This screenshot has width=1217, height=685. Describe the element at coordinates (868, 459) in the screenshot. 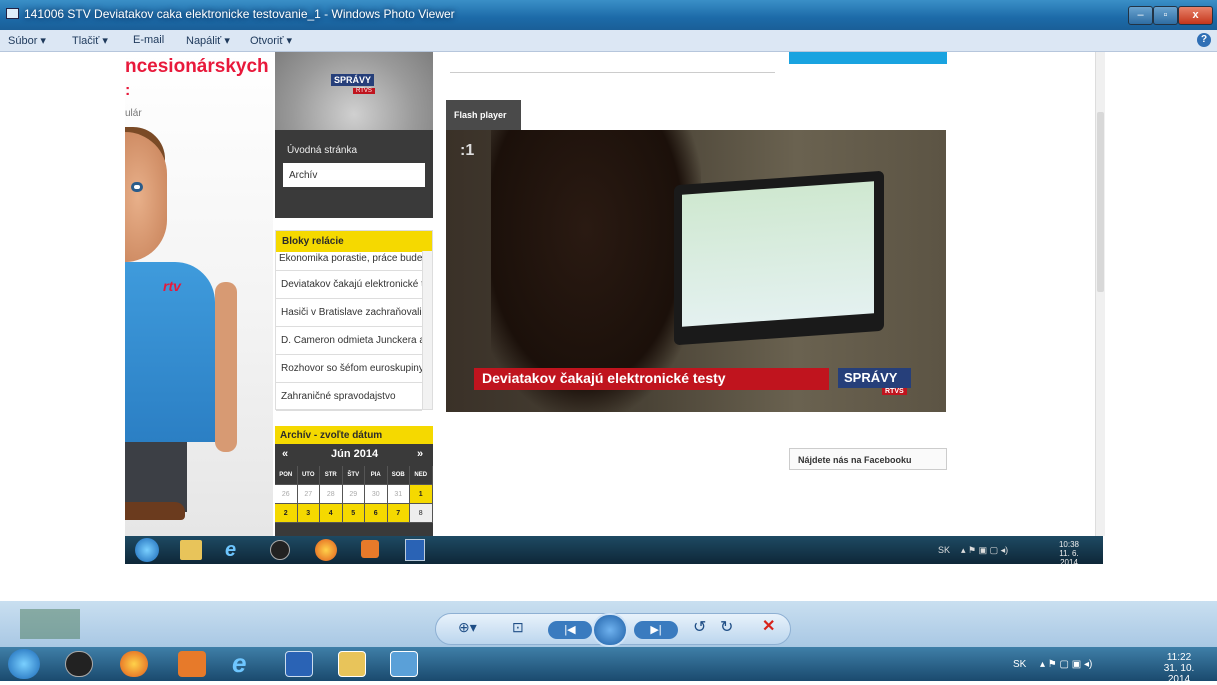

I see `facebook-widget: Nájdete nás na Facebooku` at that location.